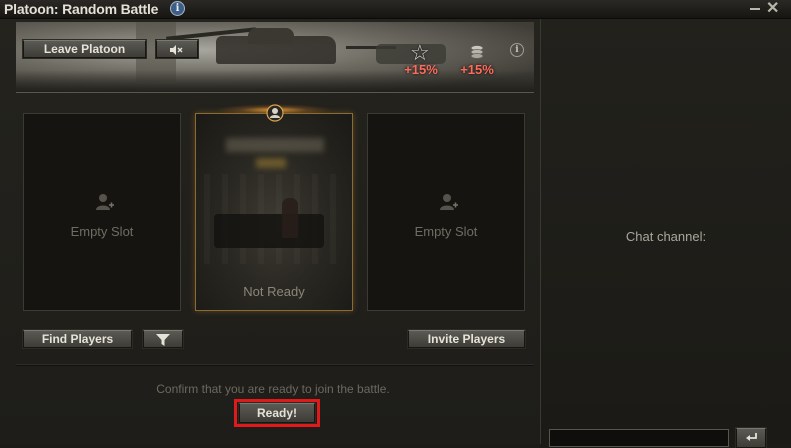 This screenshot has width=791, height=448. Describe the element at coordinates (277, 413) in the screenshot. I see `ready-button: Ready!` at that location.